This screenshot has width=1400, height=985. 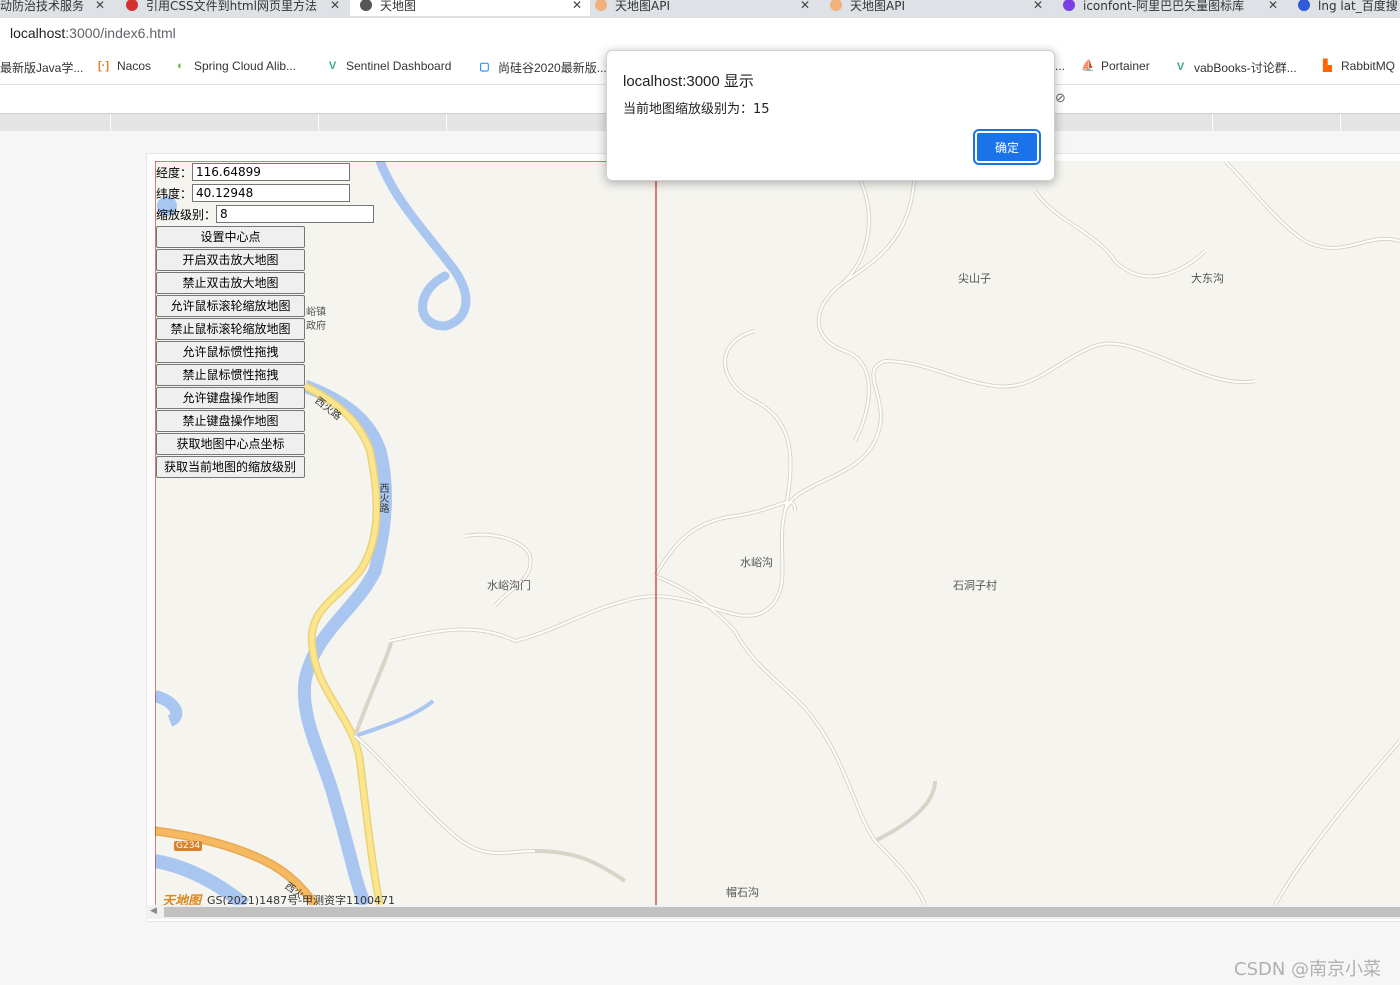 I want to click on browser-tab: 引用CSS文件到html网页里方法 ✕, so click(x=233, y=8).